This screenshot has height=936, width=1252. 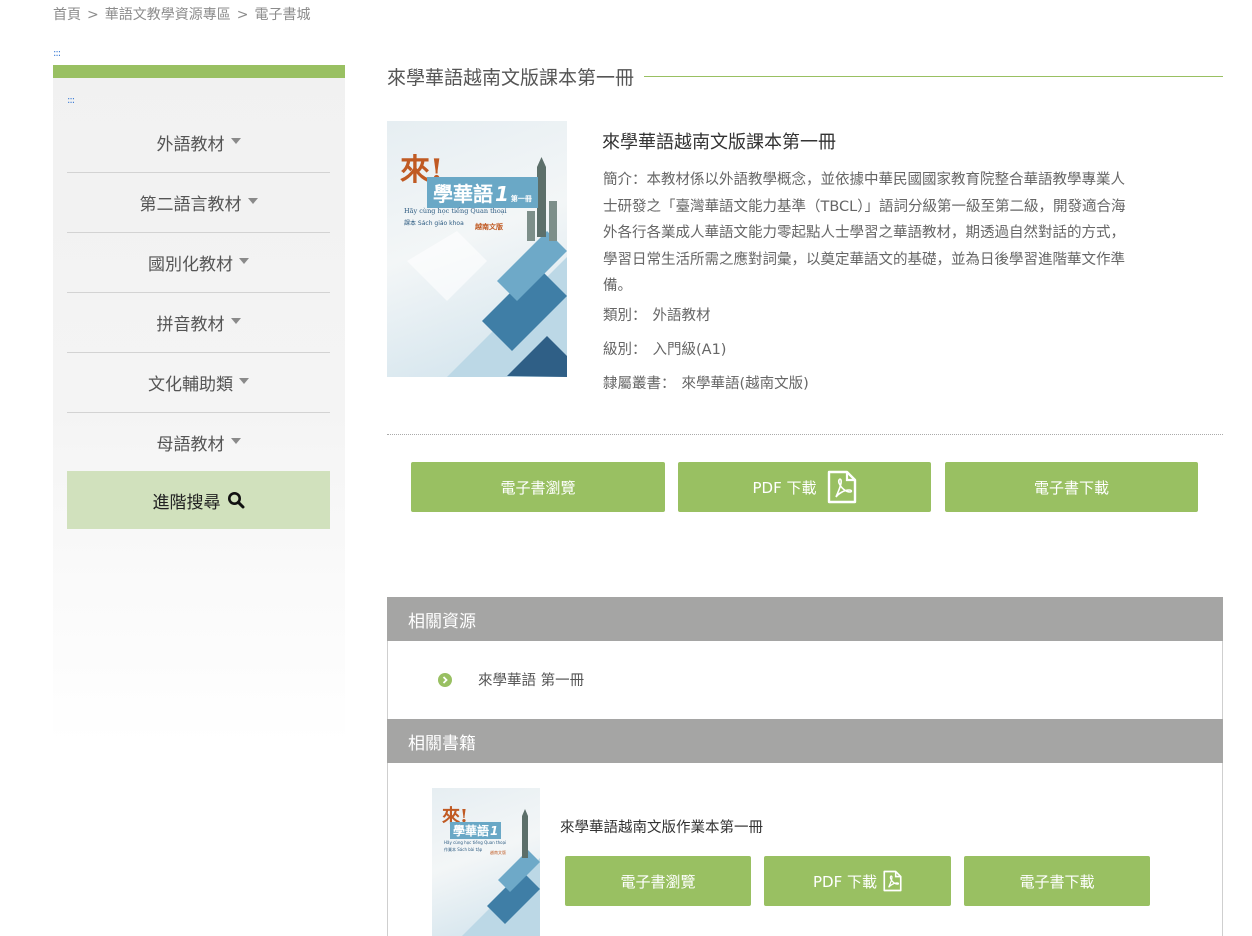 I want to click on series-value: 來學華語(越南文版), so click(x=745, y=384).